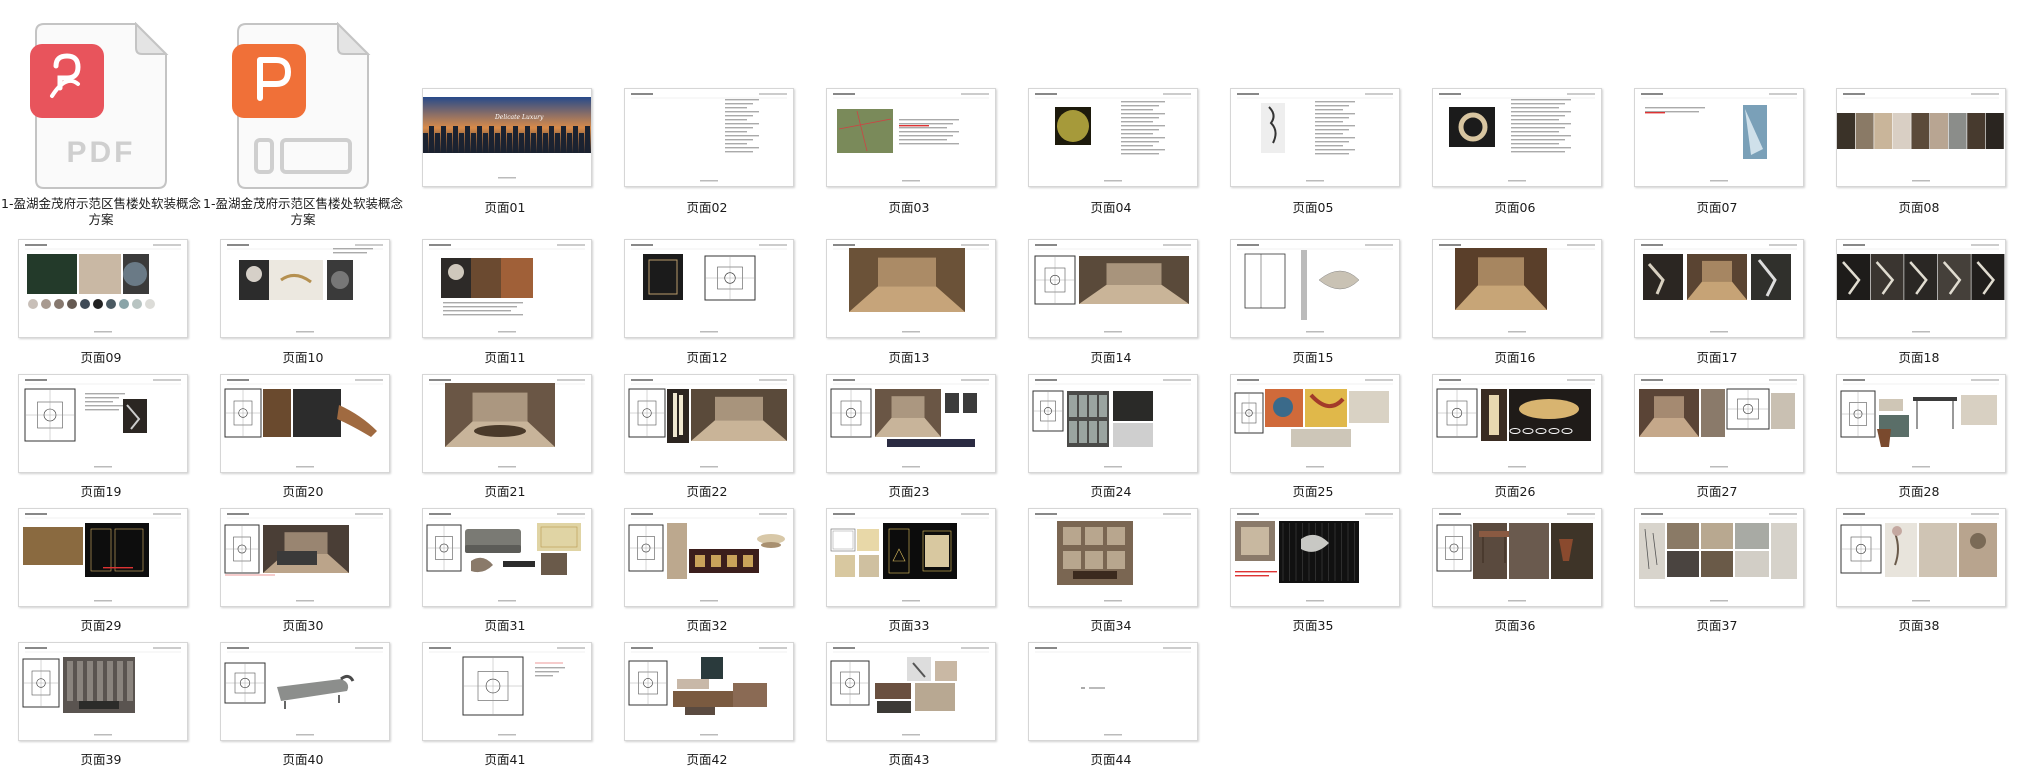 Image resolution: width=2025 pixels, height=783 pixels. What do you see at coordinates (303, 570) in the screenshot?
I see `page-thumbnail-item: 页面30` at bounding box center [303, 570].